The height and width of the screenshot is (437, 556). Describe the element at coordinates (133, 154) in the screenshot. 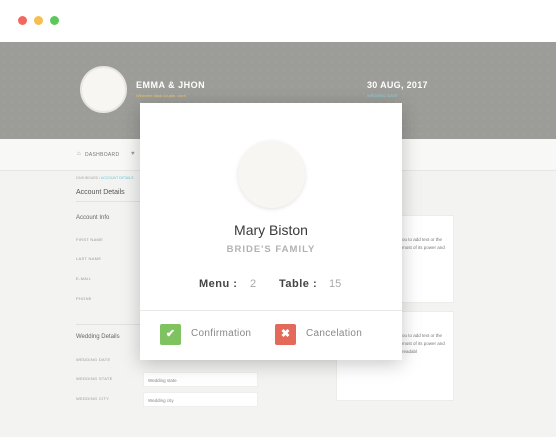

I see `heart-icon: ♥` at that location.